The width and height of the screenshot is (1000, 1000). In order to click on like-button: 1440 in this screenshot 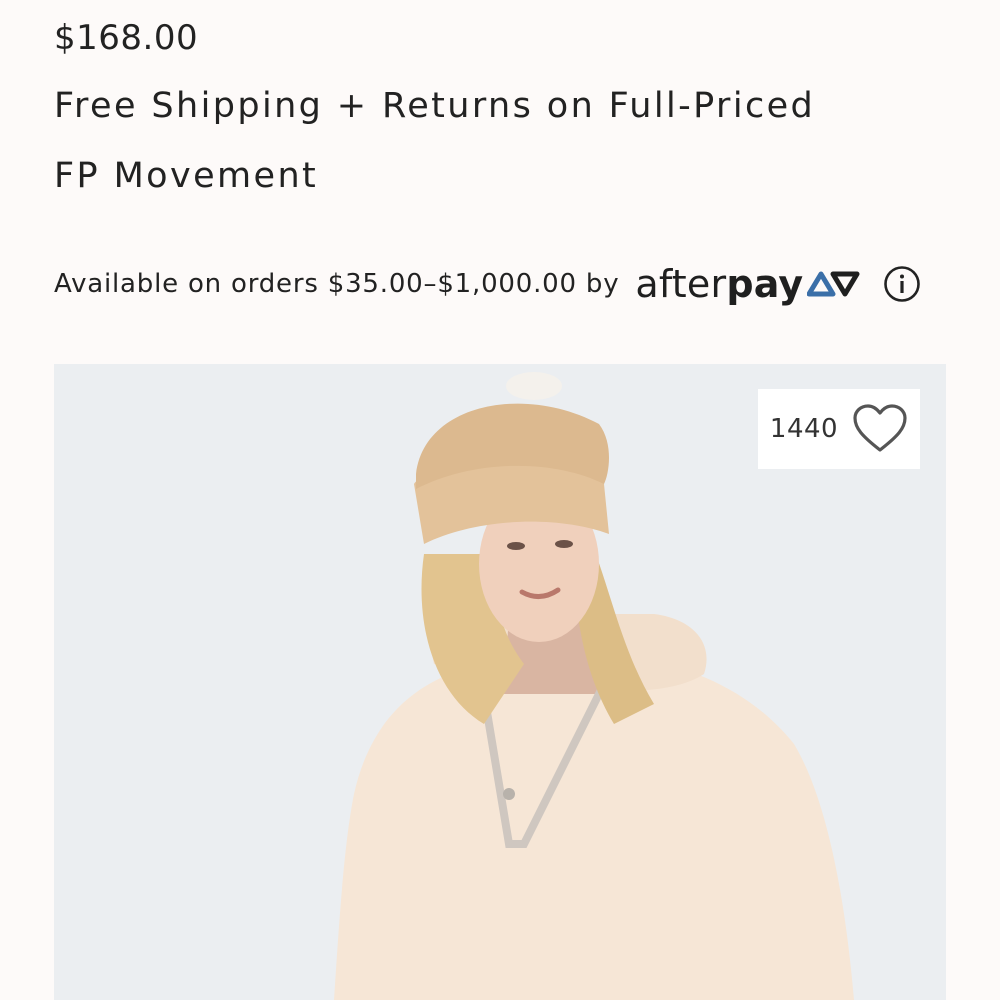, I will do `click(839, 429)`.